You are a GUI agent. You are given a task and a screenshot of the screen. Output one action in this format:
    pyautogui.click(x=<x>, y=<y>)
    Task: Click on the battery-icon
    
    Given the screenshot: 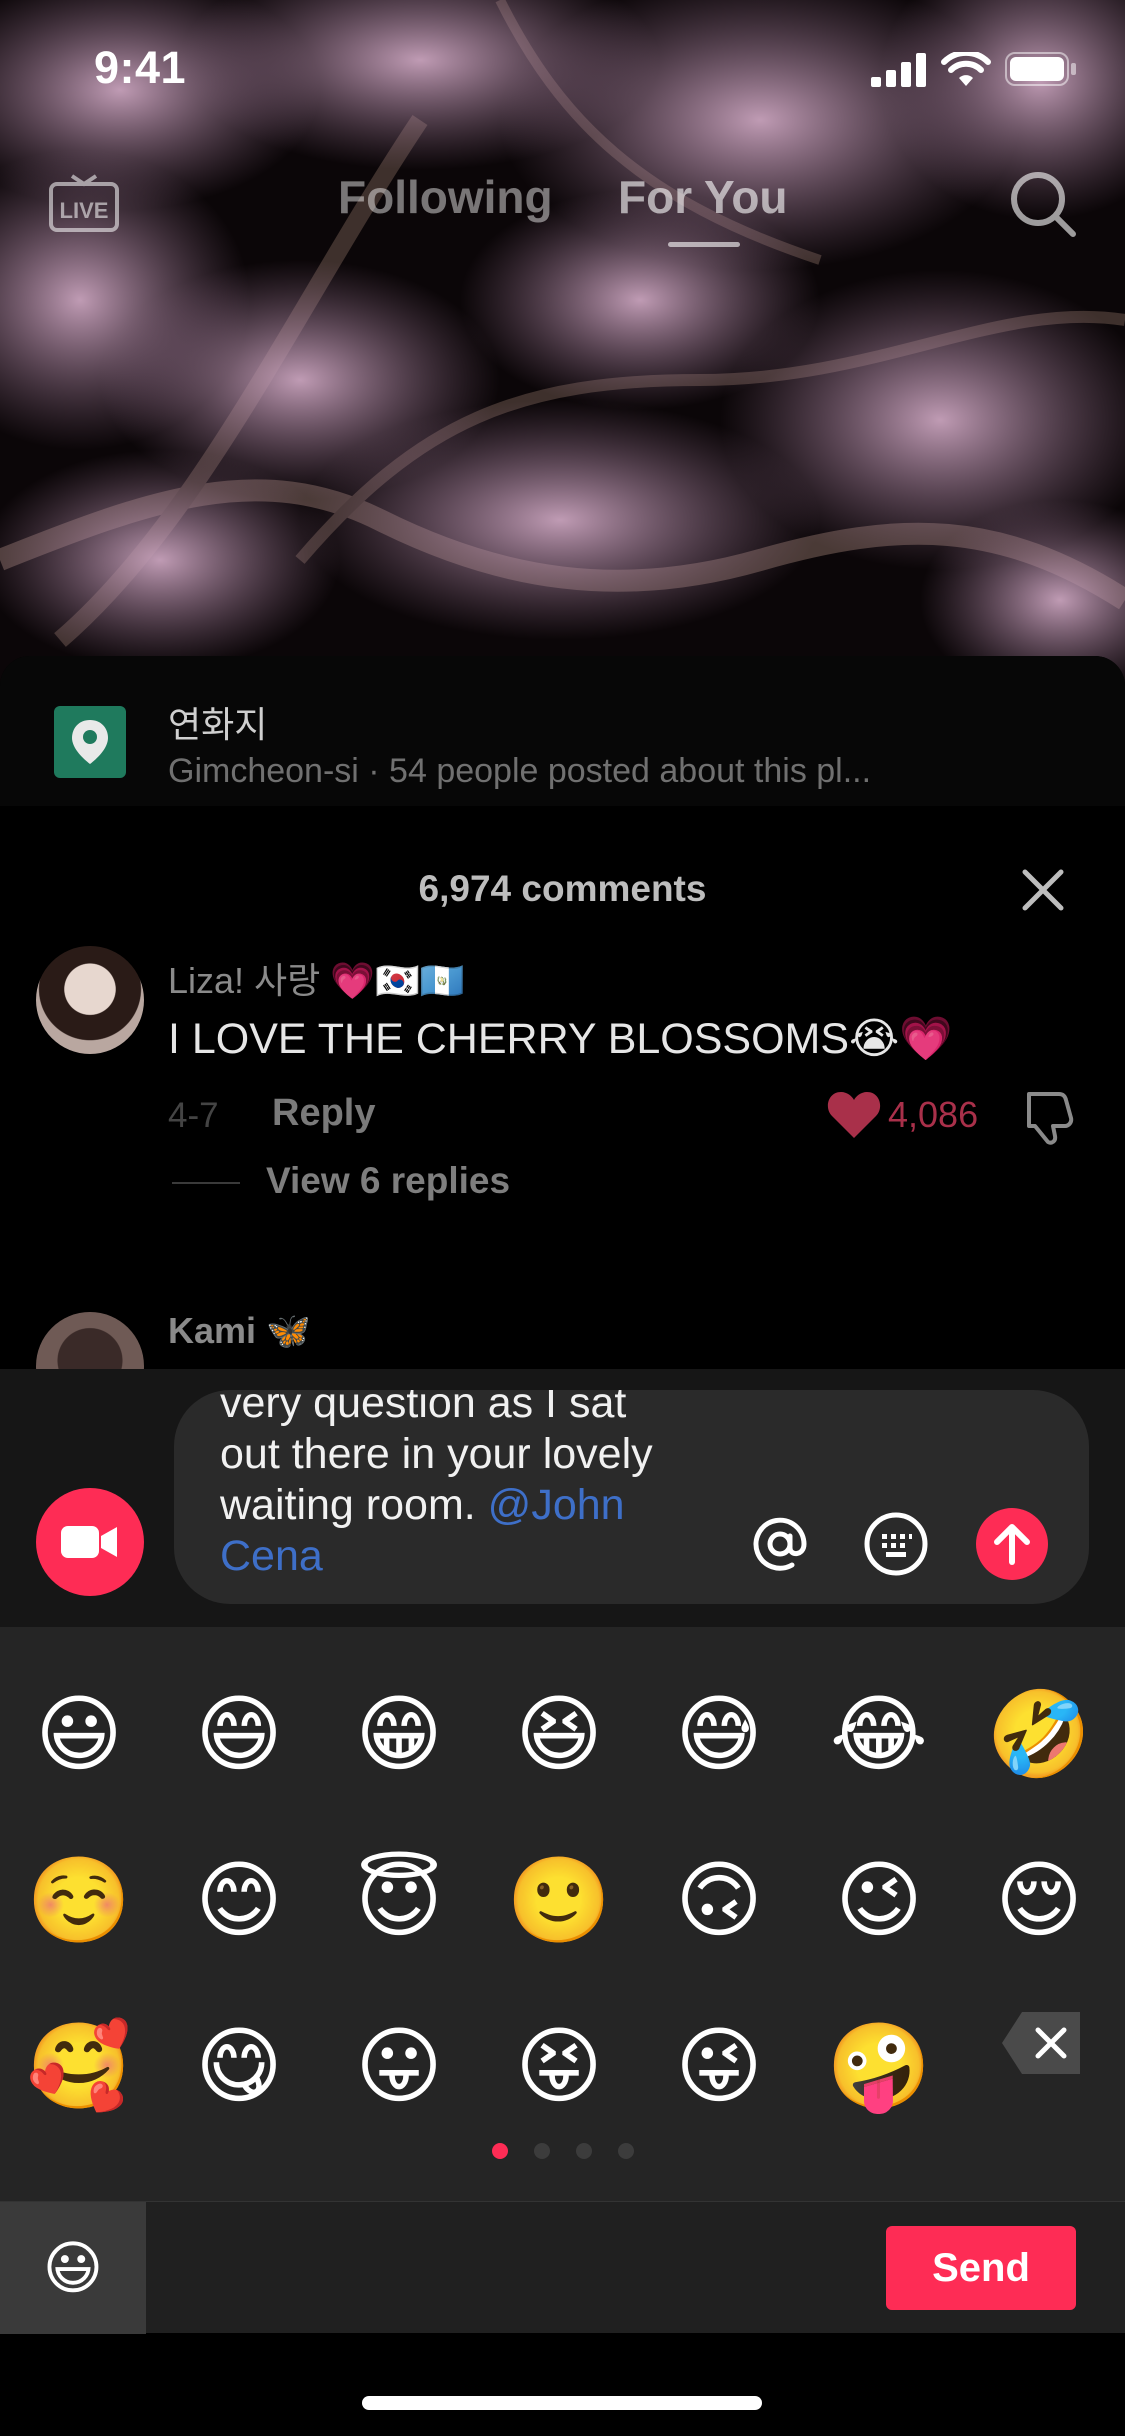 What is the action you would take?
    pyautogui.click(x=1040, y=69)
    